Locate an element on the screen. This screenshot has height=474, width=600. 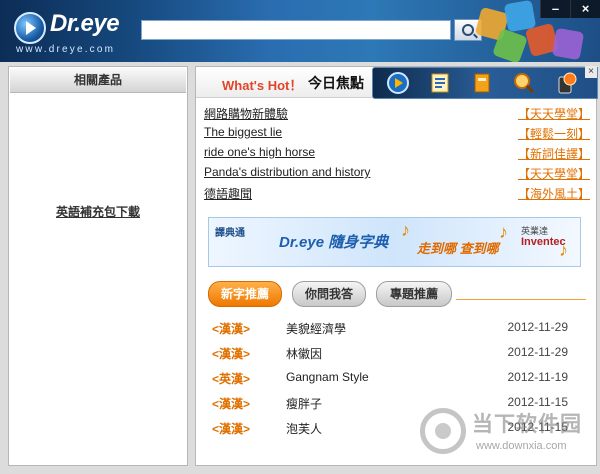
news-tag: 【輕鬆一刻】 is located at coordinates (554, 133).